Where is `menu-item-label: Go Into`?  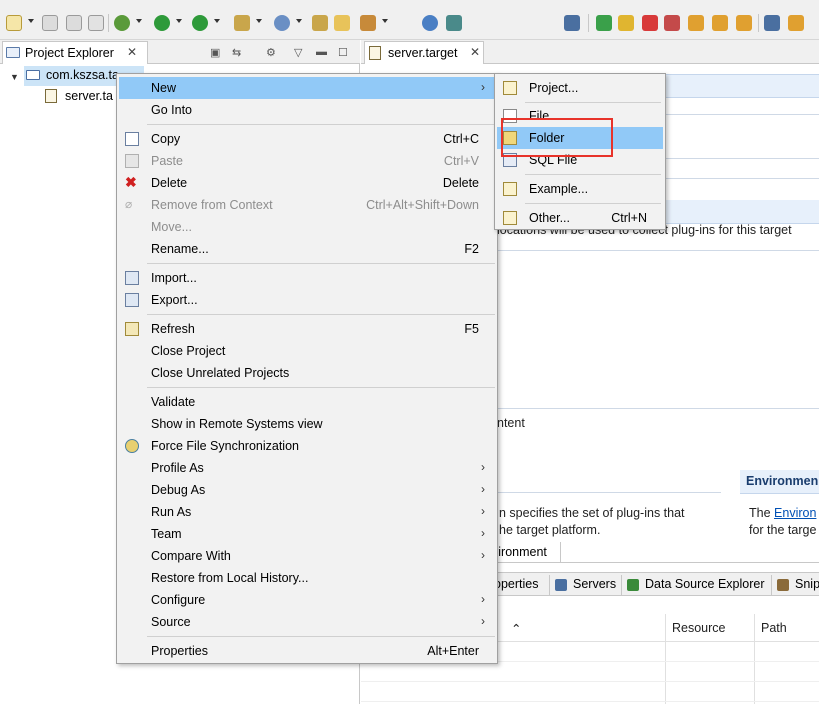
menu-item-label: Go Into is located at coordinates (171, 110).